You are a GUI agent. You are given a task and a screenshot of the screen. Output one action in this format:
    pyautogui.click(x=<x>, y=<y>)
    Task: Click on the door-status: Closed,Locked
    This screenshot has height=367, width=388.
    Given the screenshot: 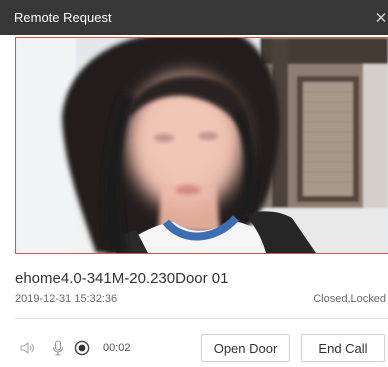 What is the action you would take?
    pyautogui.click(x=349, y=299)
    